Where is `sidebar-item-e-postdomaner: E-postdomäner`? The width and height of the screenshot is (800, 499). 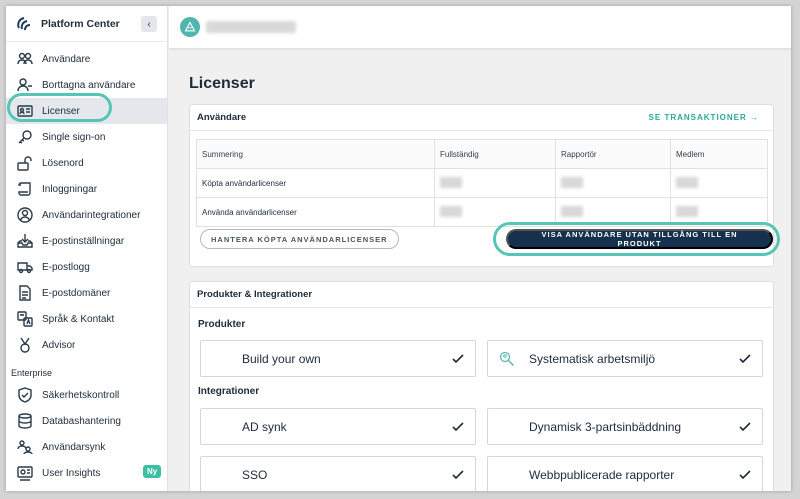
sidebar-item-e-postdomaner: E-postdomäner is located at coordinates (86, 293).